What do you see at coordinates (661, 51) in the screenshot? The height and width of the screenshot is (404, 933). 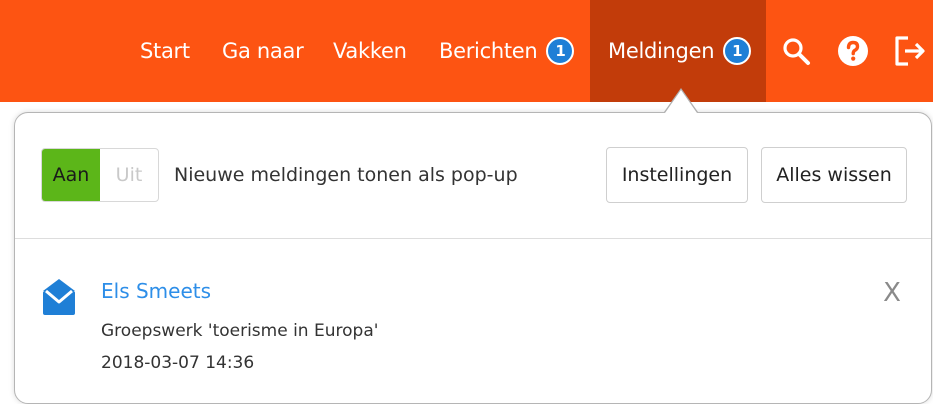 I see `nav-meldingen-label: Meldingen` at bounding box center [661, 51].